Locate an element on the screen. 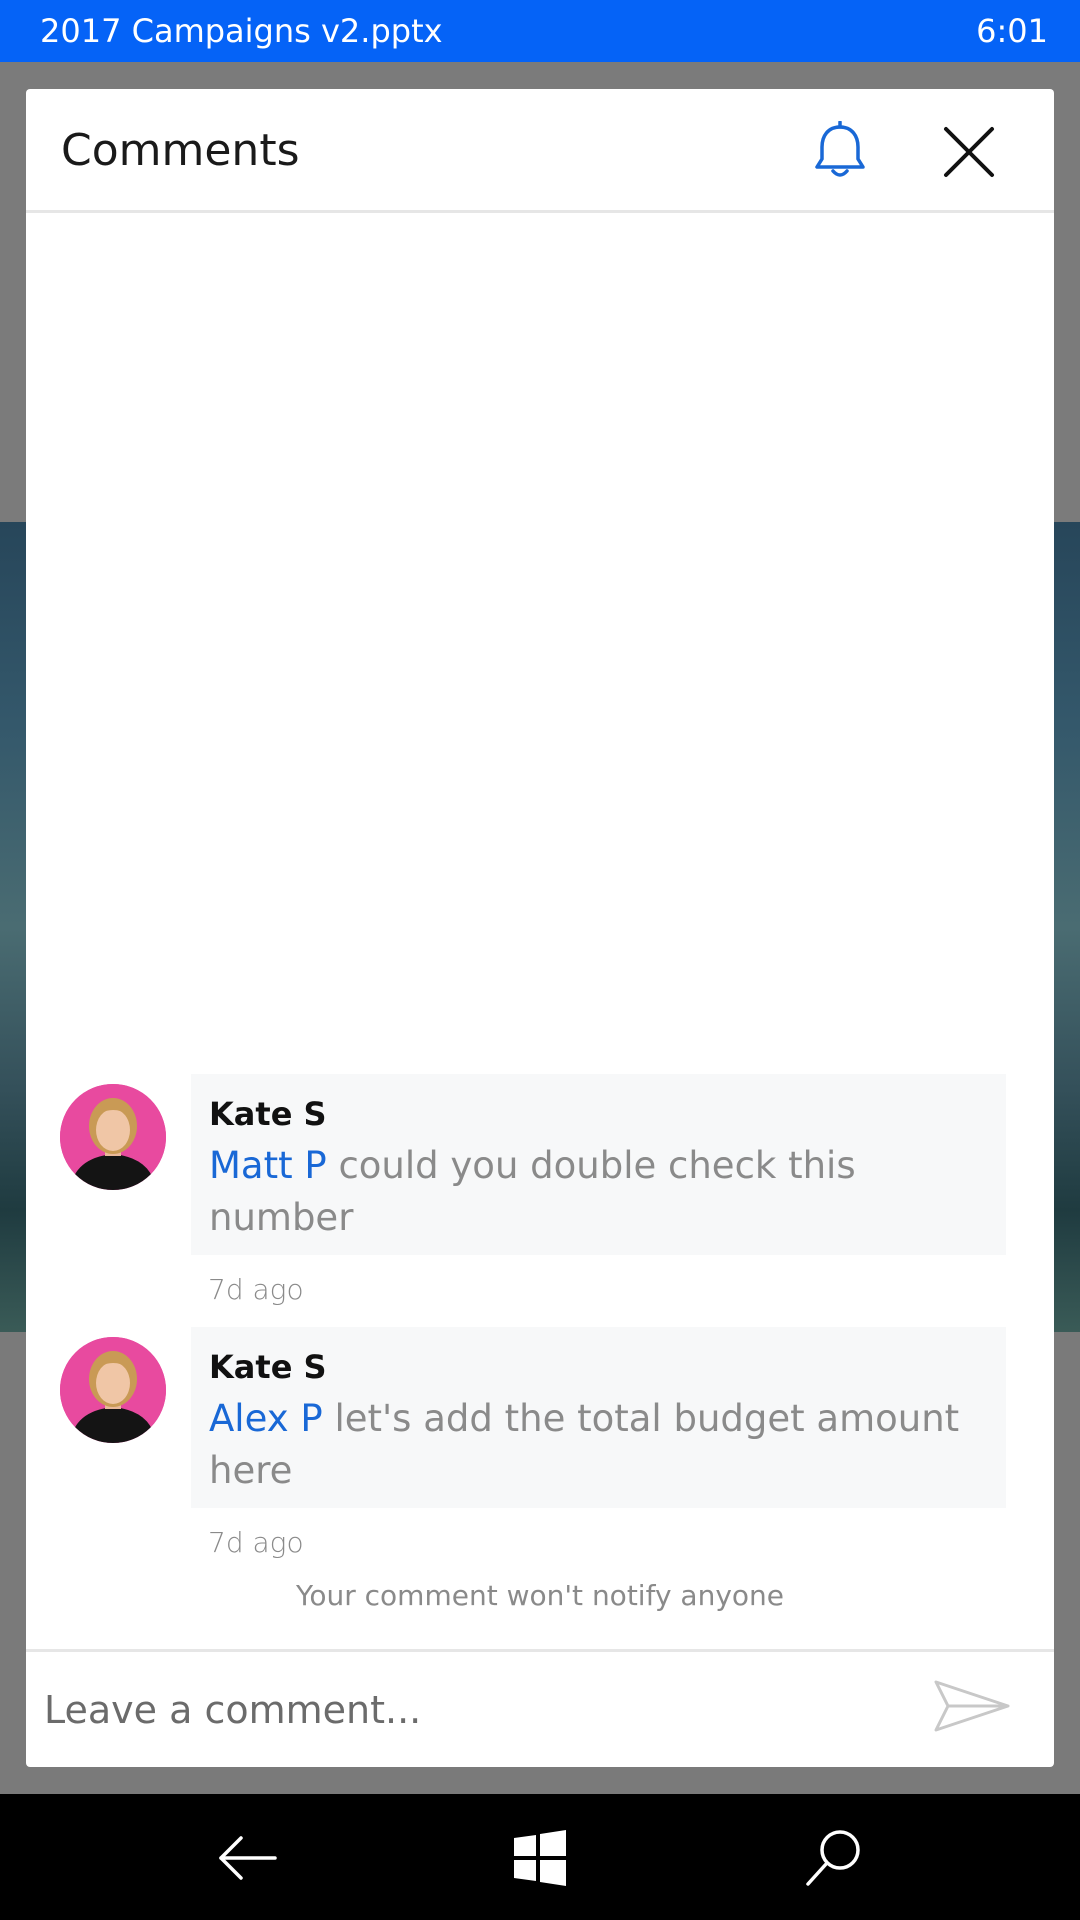  search-button is located at coordinates (834, 1858).